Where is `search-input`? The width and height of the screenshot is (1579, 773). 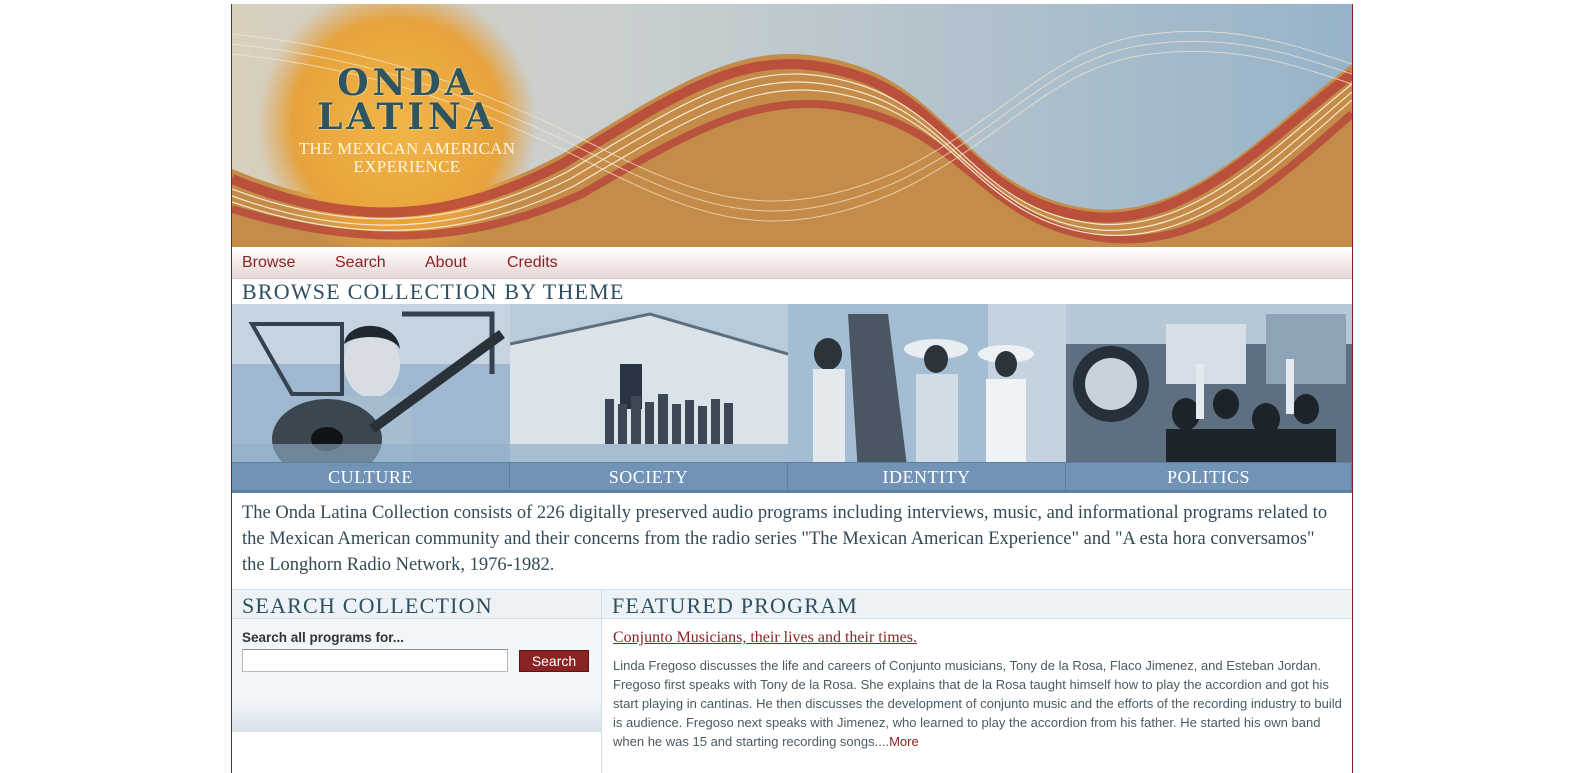
search-input is located at coordinates (375, 660).